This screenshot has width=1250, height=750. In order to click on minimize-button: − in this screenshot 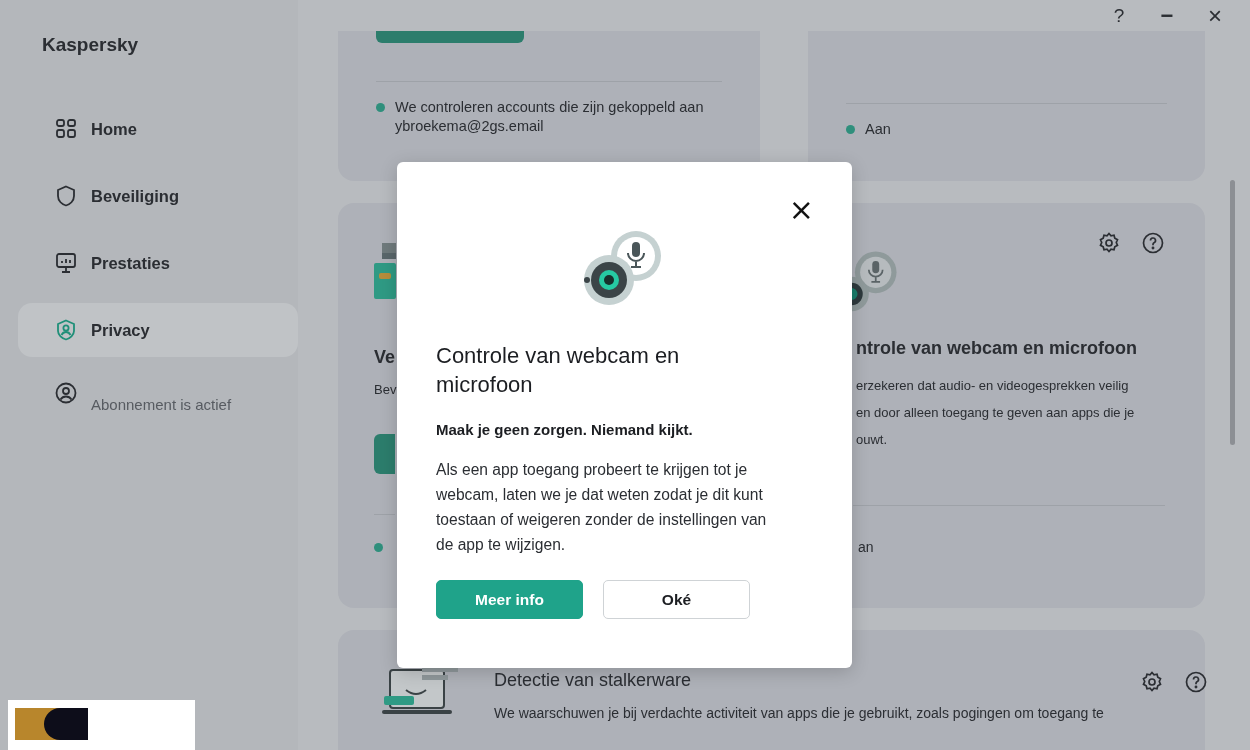, I will do `click(1167, 15)`.